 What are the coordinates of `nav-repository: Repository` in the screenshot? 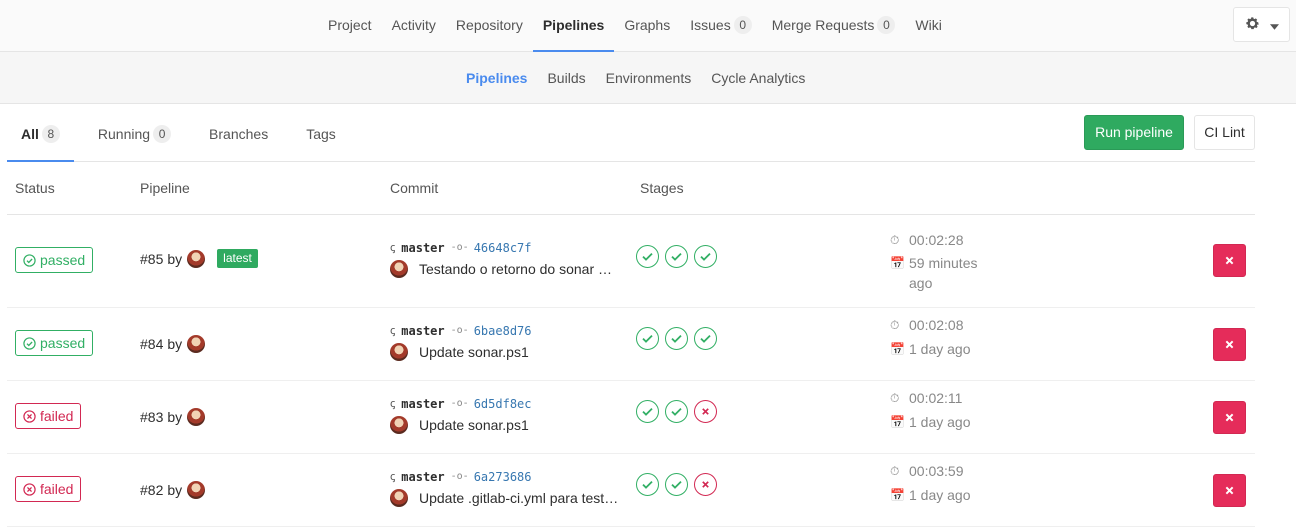 It's located at (489, 26).